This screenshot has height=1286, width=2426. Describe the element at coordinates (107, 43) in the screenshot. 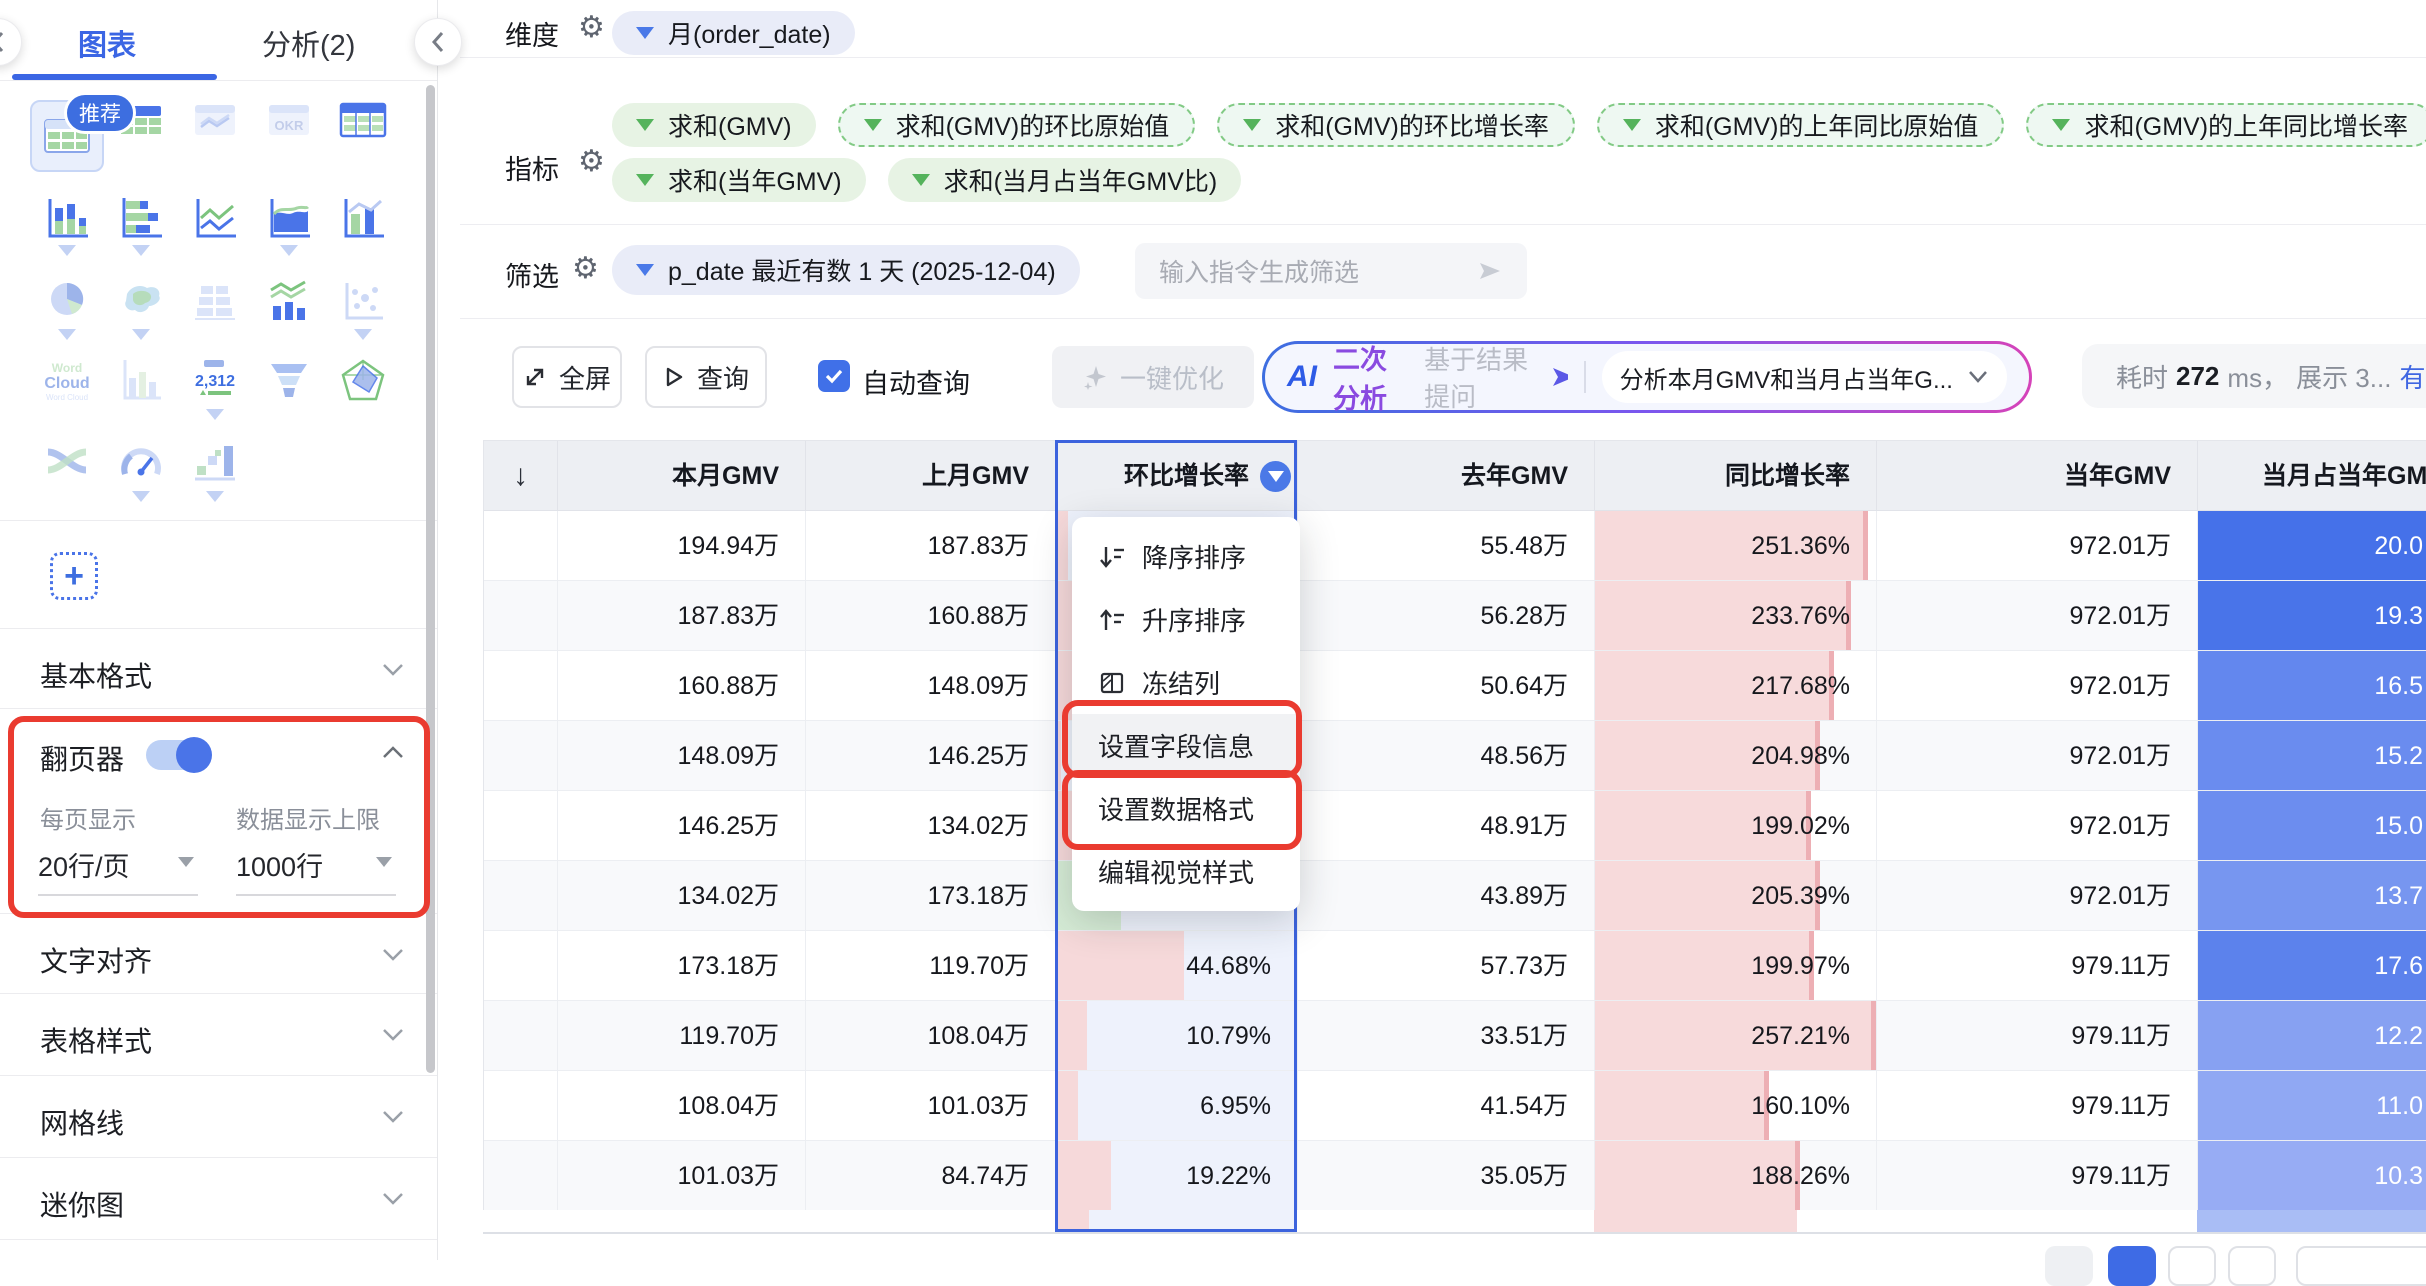

I see `tab-charts: 图表` at that location.